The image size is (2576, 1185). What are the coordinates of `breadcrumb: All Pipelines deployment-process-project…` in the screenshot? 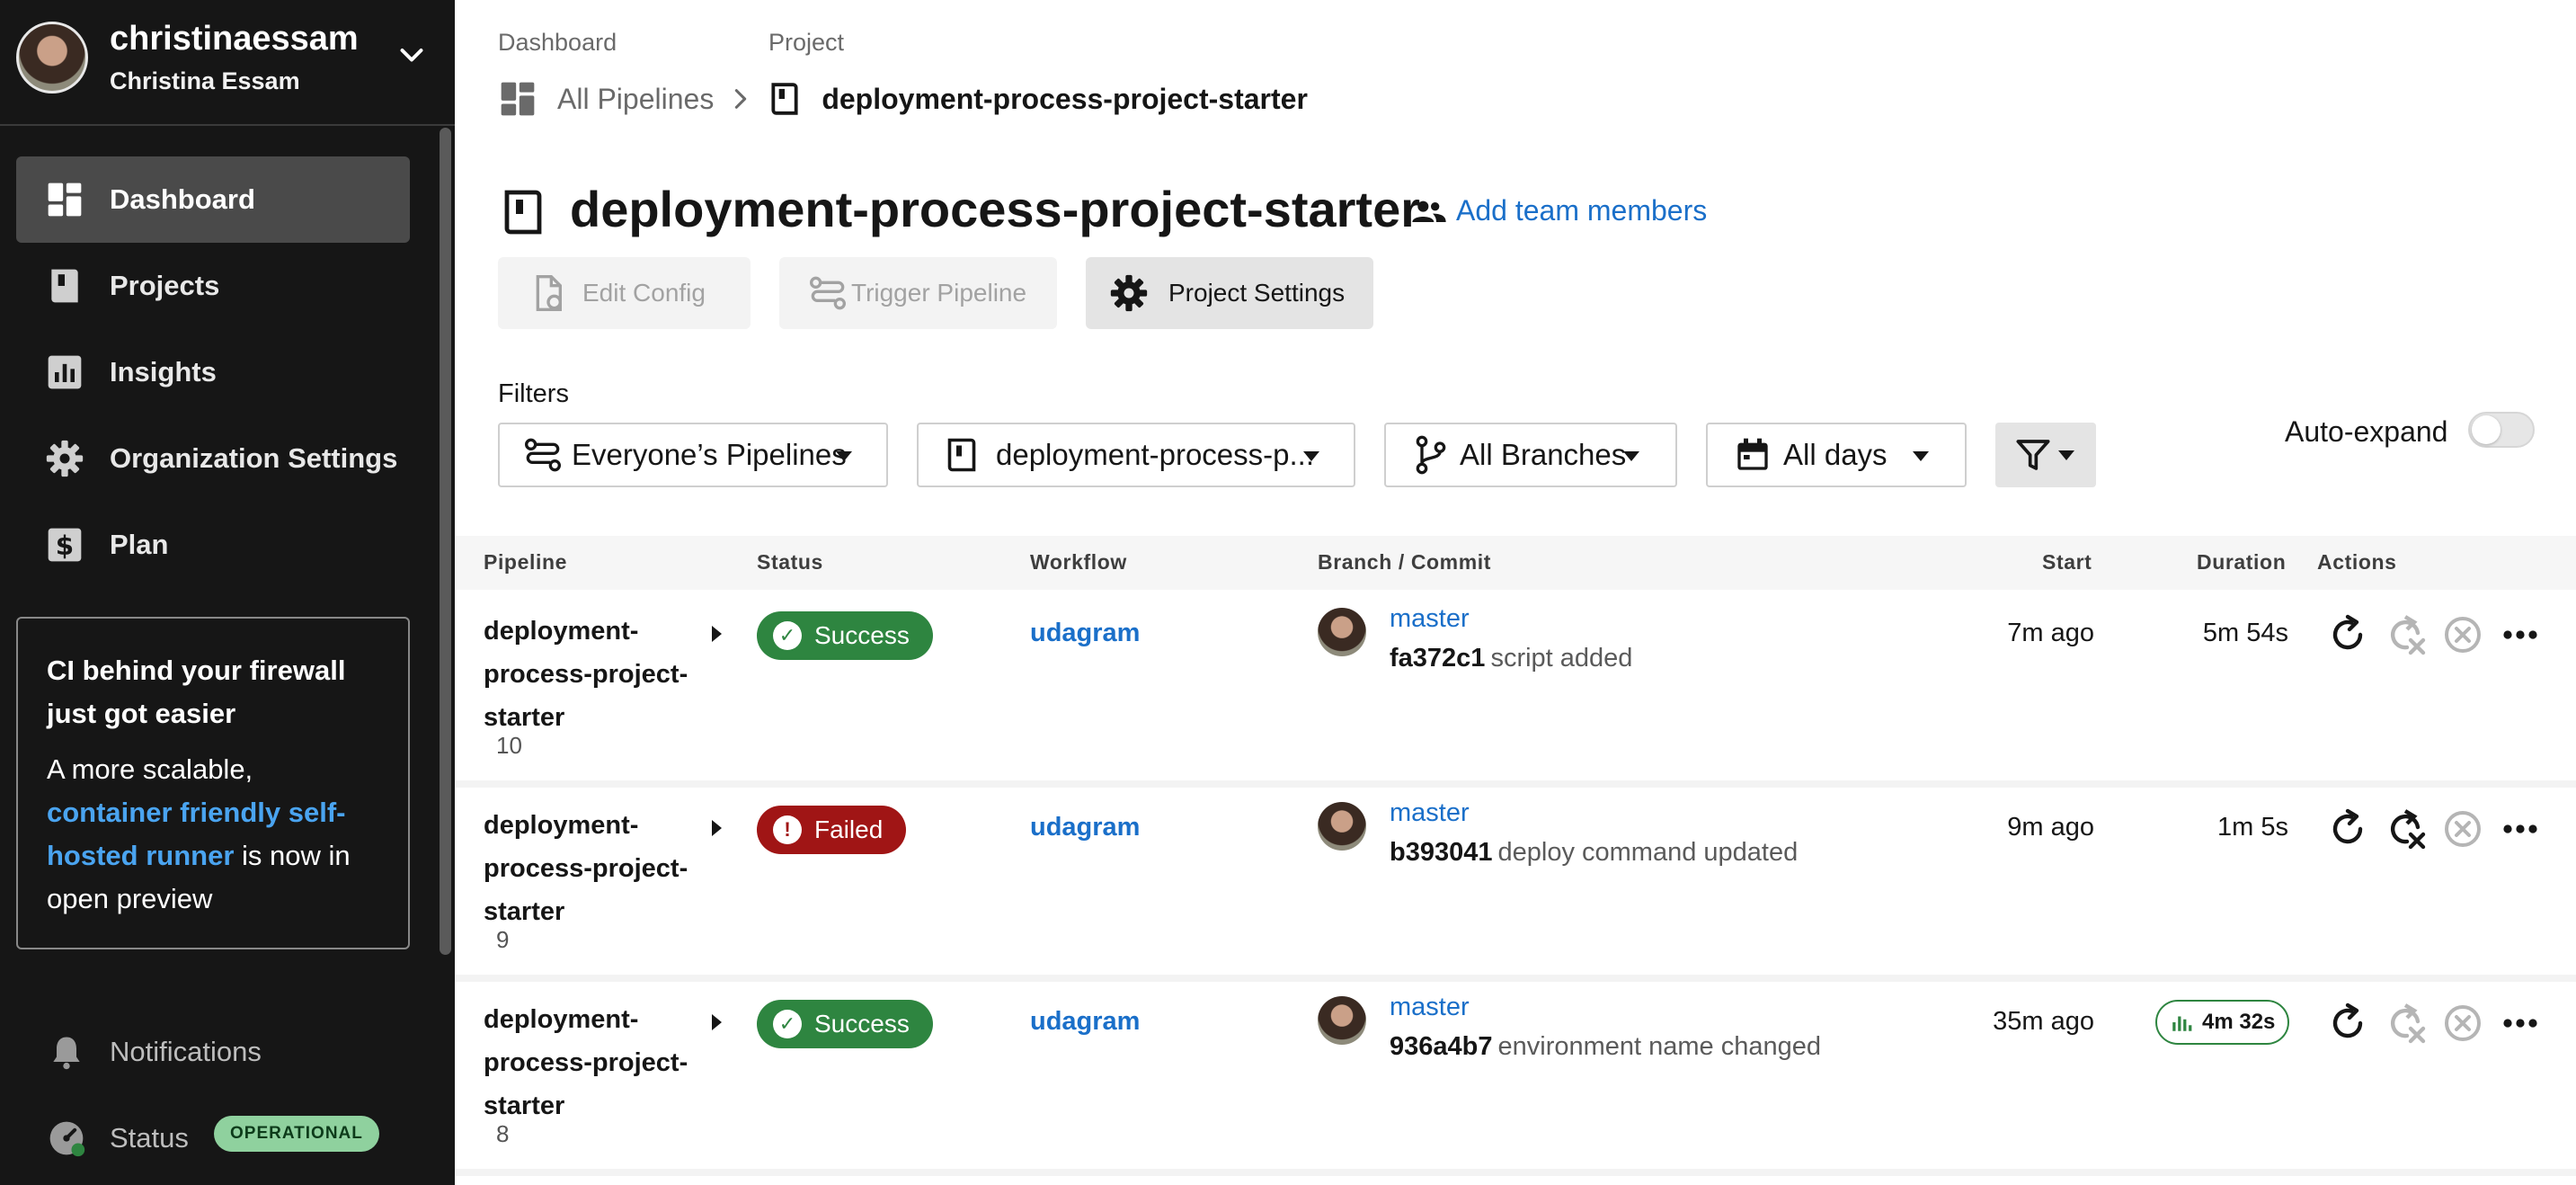 It's located at (903, 99).